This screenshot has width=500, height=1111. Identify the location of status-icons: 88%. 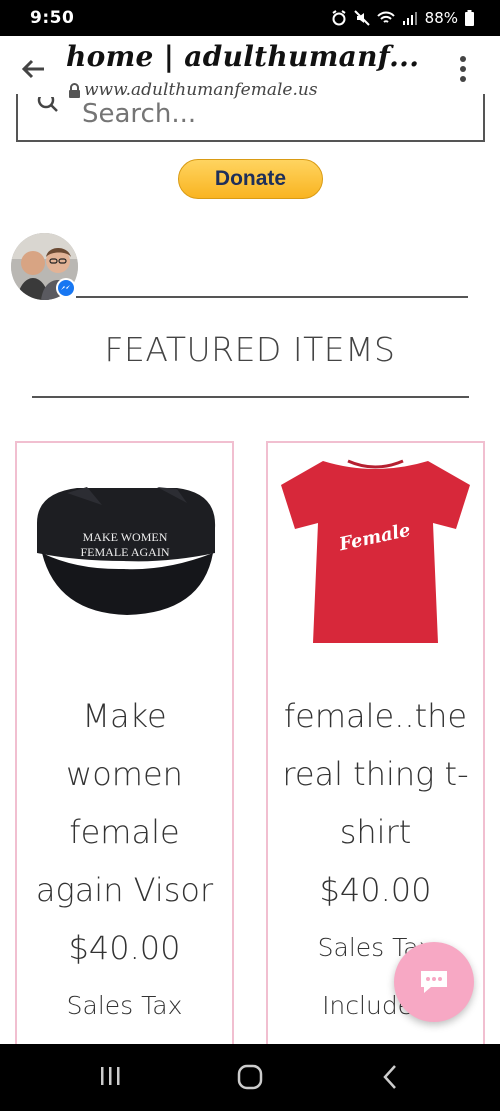
(402, 18).